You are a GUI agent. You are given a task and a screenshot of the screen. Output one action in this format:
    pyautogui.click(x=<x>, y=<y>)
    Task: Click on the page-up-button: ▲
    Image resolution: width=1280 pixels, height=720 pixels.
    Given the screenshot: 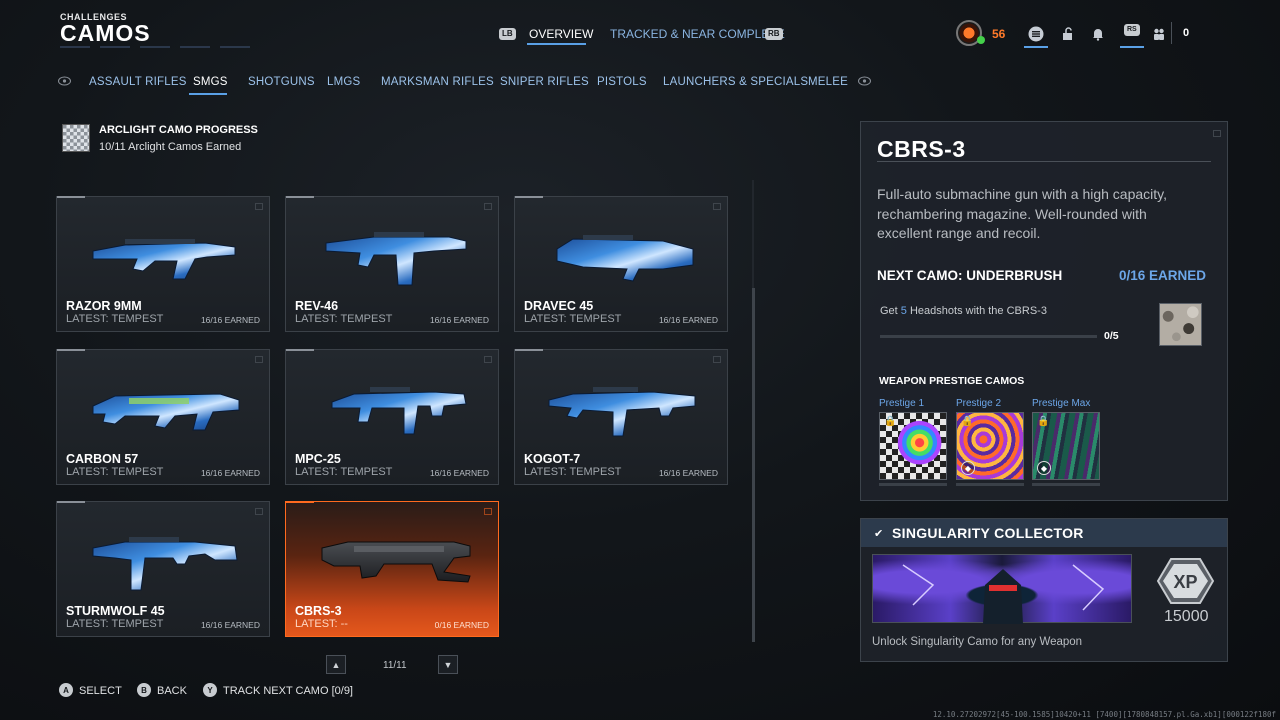 What is the action you would take?
    pyautogui.click(x=336, y=664)
    